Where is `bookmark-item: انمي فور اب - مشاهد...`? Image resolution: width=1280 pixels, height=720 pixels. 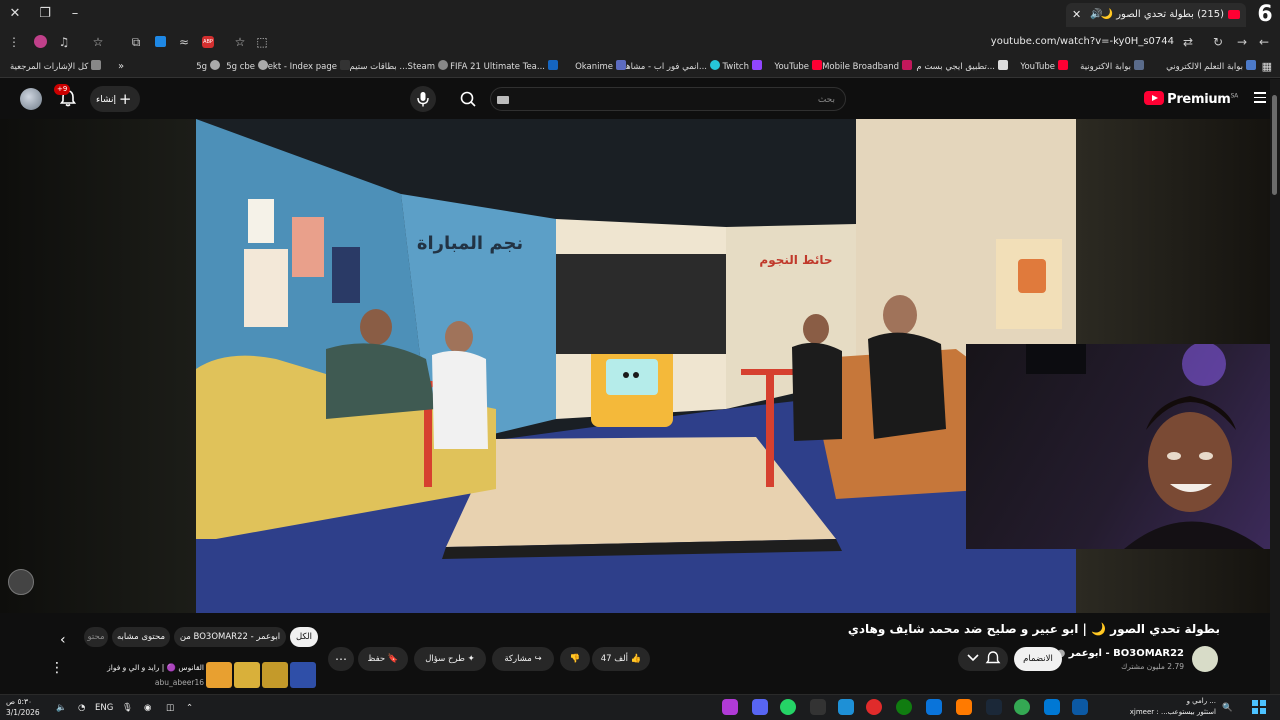
bookmark-item: انمي فور اب - مشاهد... is located at coordinates (671, 67).